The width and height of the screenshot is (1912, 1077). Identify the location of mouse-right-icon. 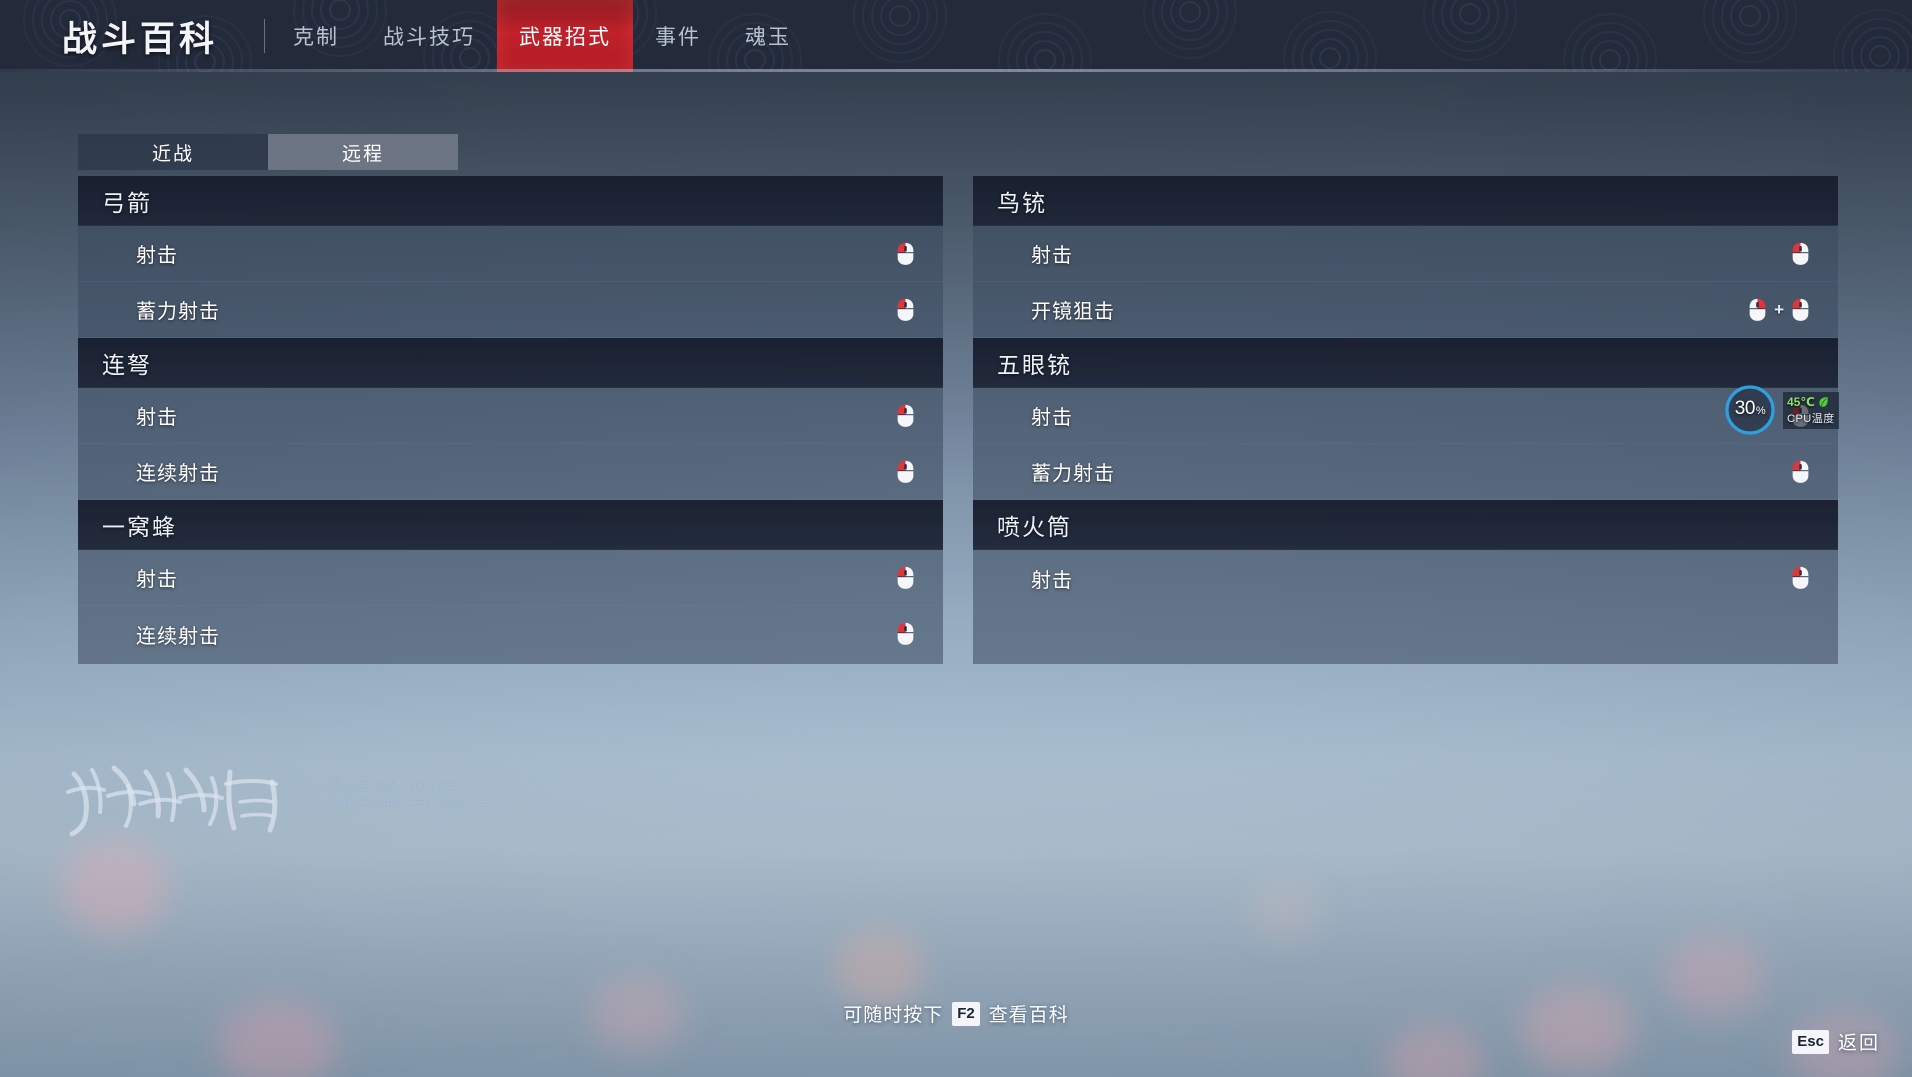
(1757, 309).